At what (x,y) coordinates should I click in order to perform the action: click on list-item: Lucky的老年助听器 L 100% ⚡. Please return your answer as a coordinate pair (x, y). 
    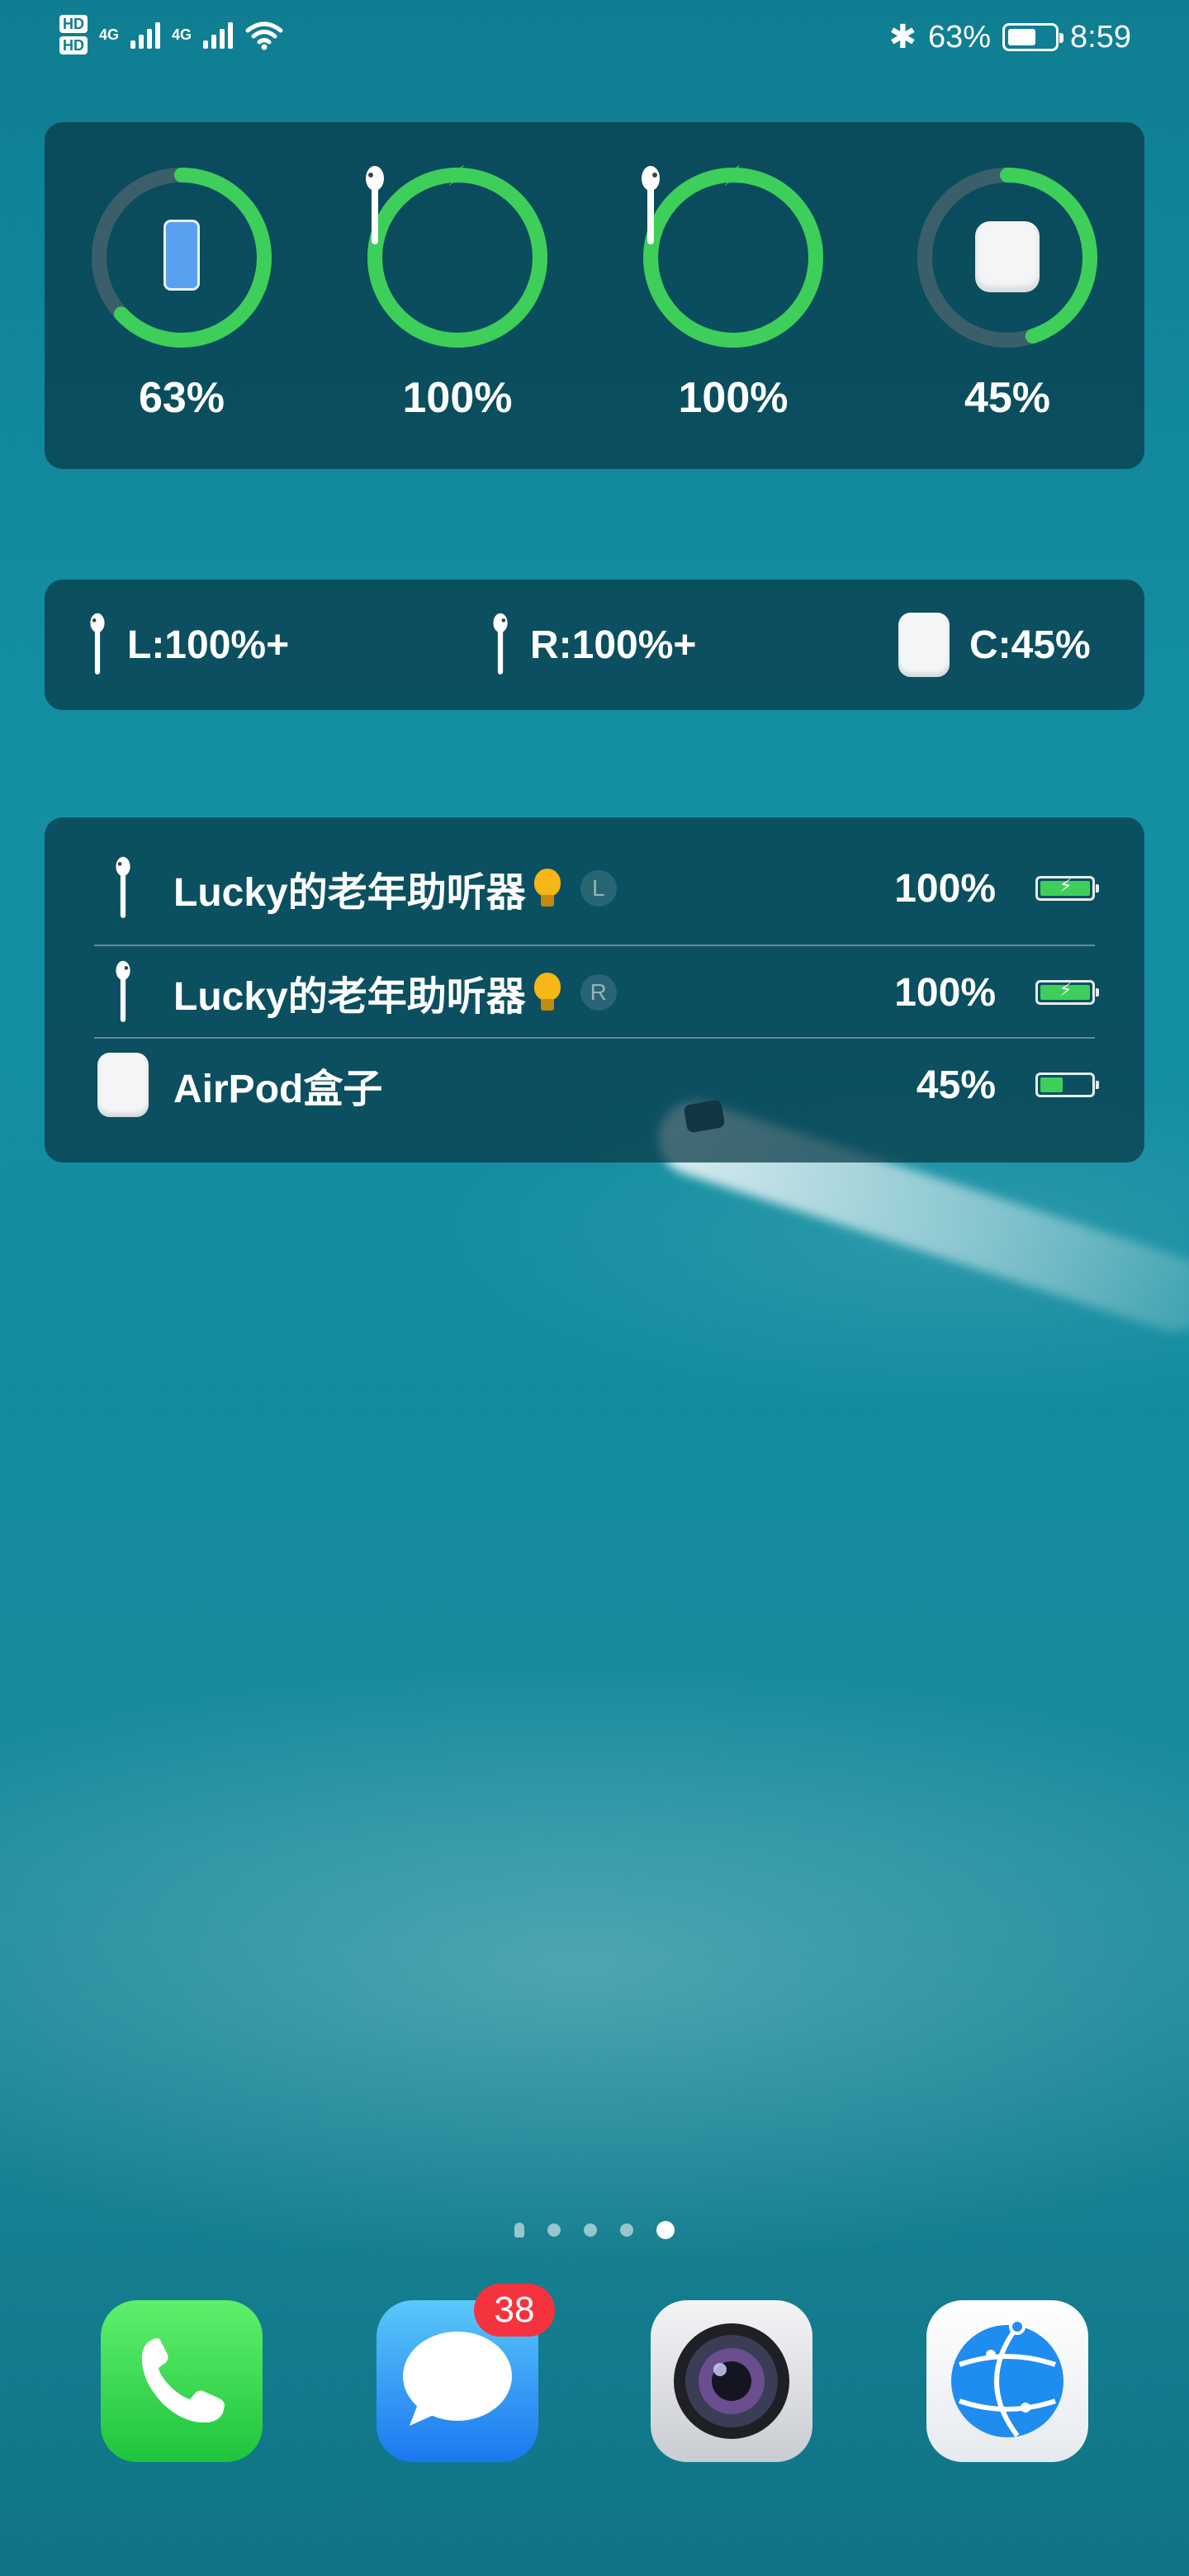
    Looking at the image, I should click on (596, 888).